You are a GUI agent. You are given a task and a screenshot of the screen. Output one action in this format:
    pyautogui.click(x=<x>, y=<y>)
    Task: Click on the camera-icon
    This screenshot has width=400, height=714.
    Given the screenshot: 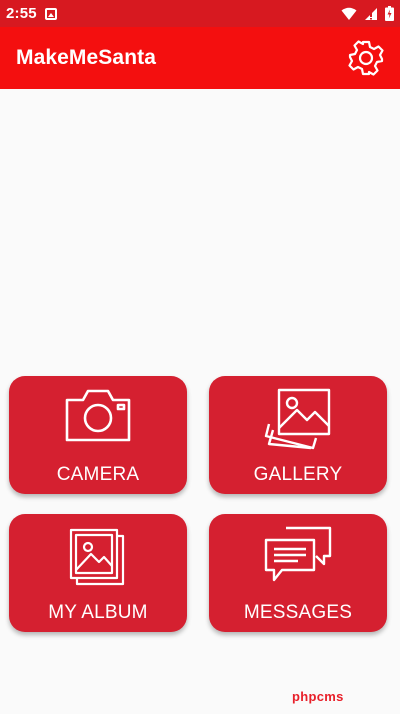 What is the action you would take?
    pyautogui.click(x=98, y=415)
    